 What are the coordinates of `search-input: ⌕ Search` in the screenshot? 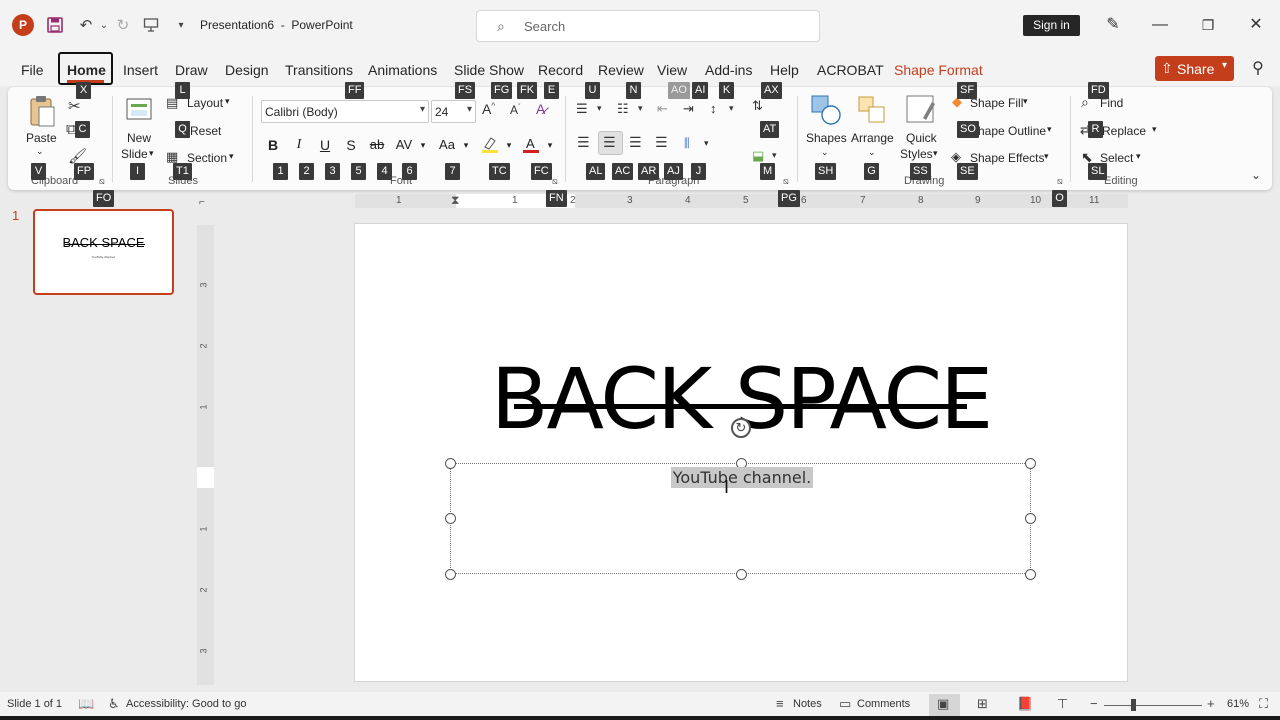 It's located at (648, 26).